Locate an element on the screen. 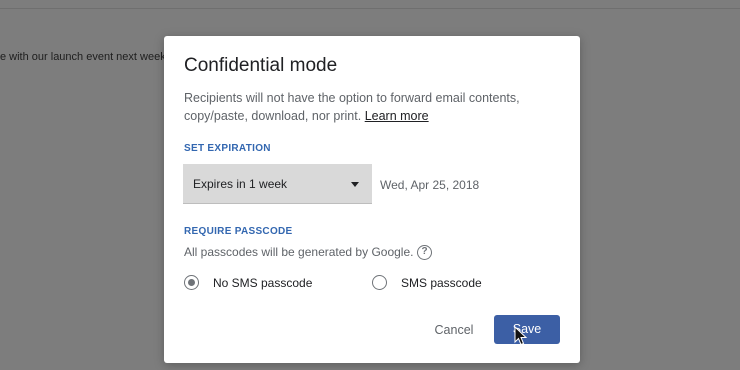  cancel-button: Cancel is located at coordinates (454, 330).